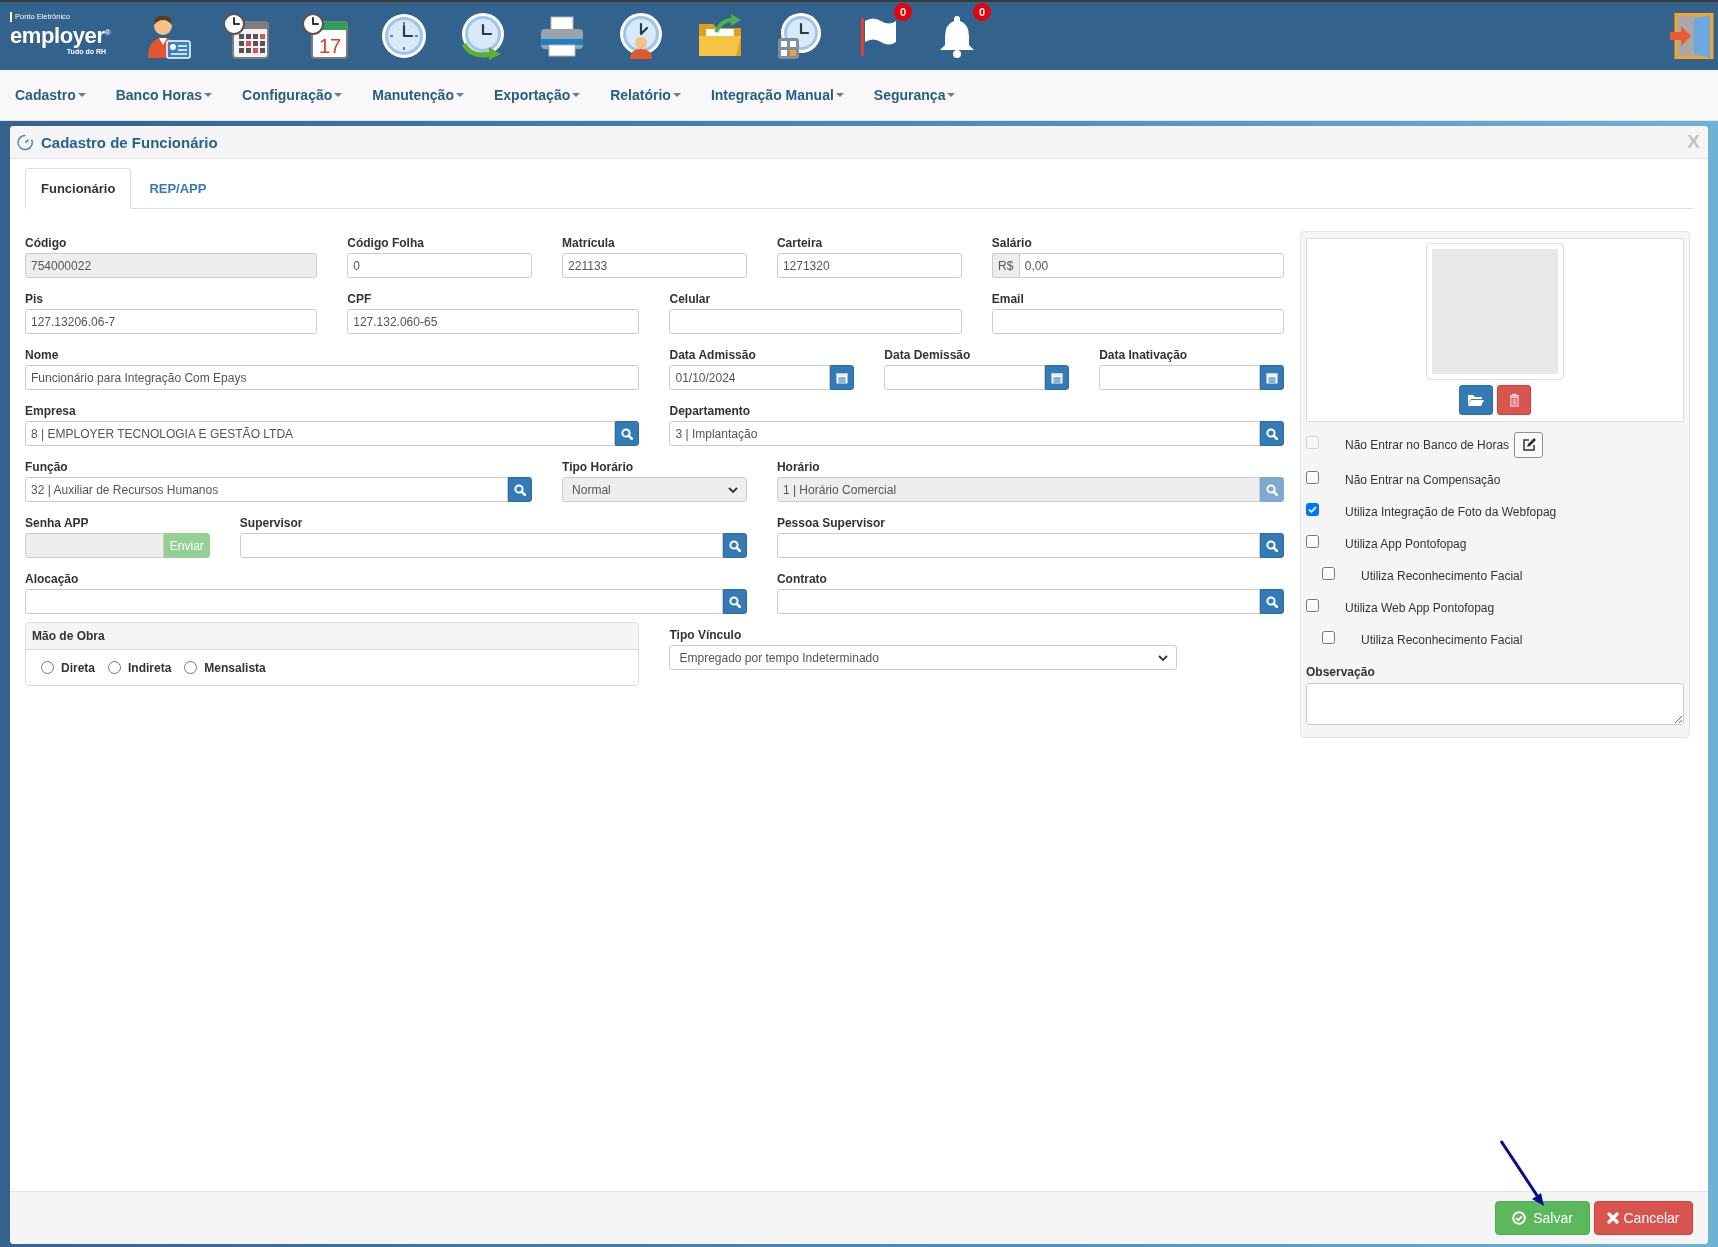 Image resolution: width=1718 pixels, height=1247 pixels. Describe the element at coordinates (235, 667) in the screenshot. I see `radio-label: Mensalista` at that location.